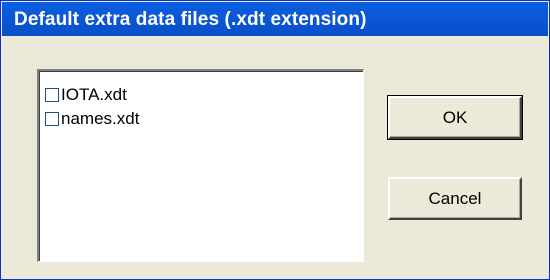  Describe the element at coordinates (455, 198) in the screenshot. I see `cancel-button: Cancel` at that location.